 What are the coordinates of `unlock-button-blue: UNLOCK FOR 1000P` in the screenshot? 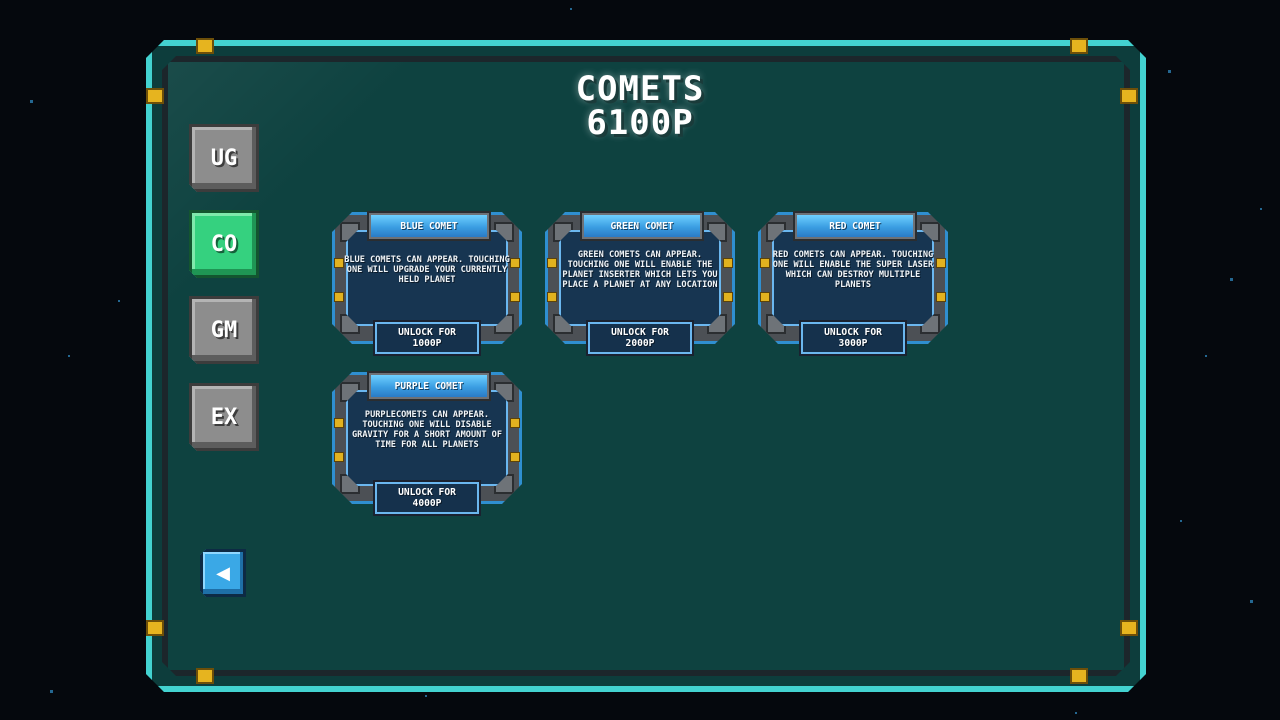 It's located at (427, 338).